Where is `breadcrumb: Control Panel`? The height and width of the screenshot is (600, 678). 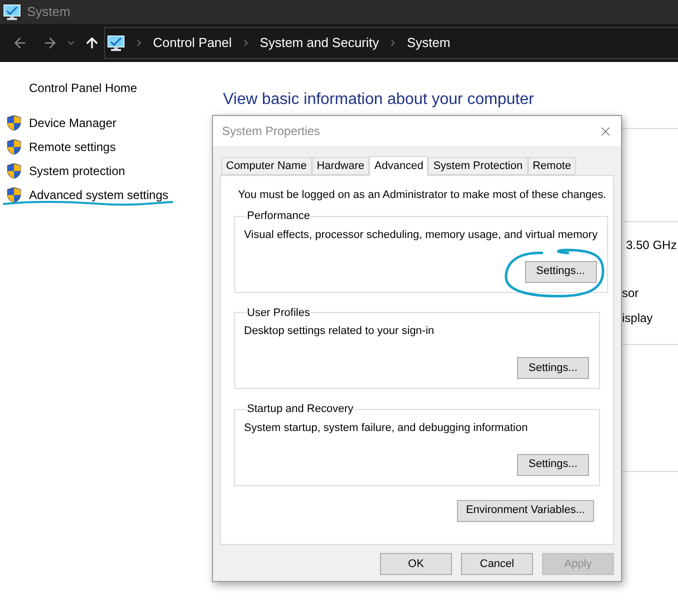 breadcrumb: Control Panel is located at coordinates (192, 43).